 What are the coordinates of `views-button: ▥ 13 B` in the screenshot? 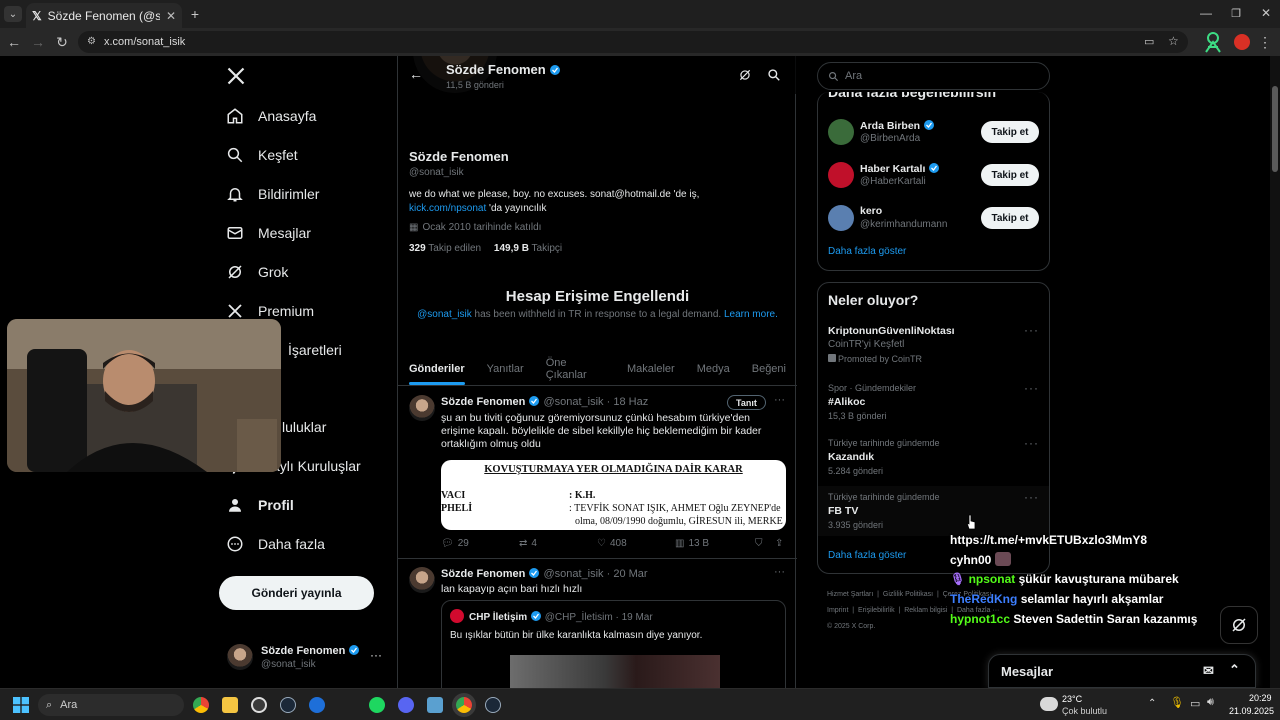 It's located at (715, 543).